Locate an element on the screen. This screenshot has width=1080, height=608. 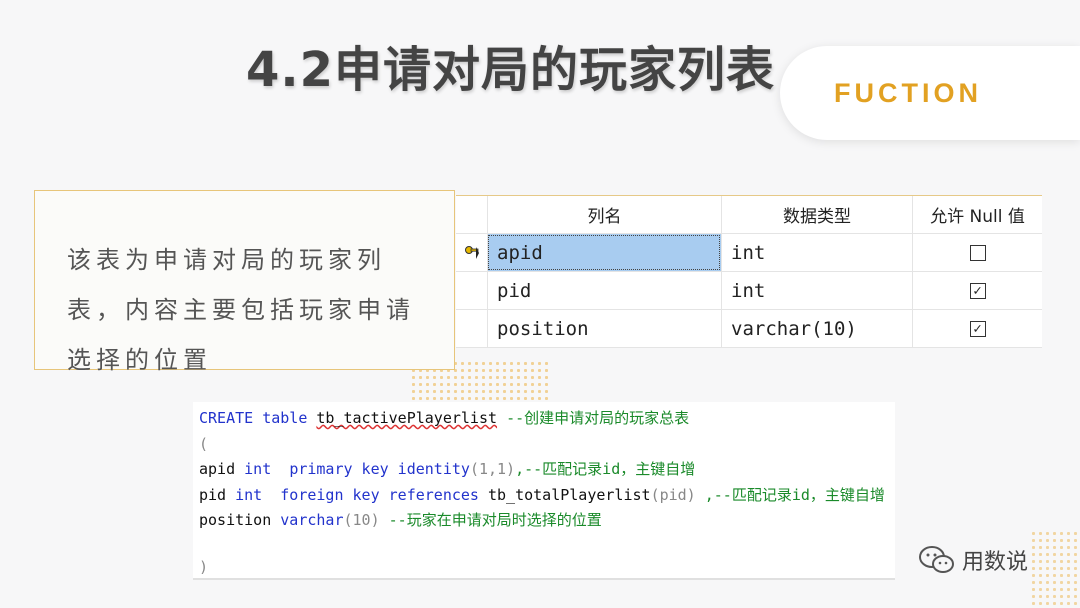
code-line-position: position varchar(10) --玩家在申请对局时选择的位置 is located at coordinates (400, 520).